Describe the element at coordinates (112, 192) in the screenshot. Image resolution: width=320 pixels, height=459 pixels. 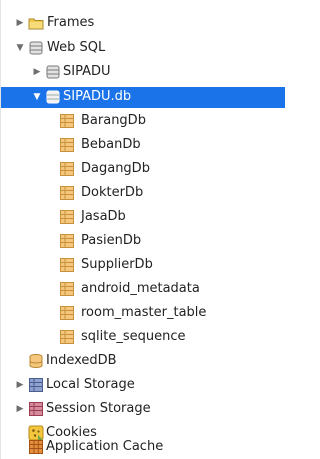
I see `tree-item-label: DokterDb` at that location.